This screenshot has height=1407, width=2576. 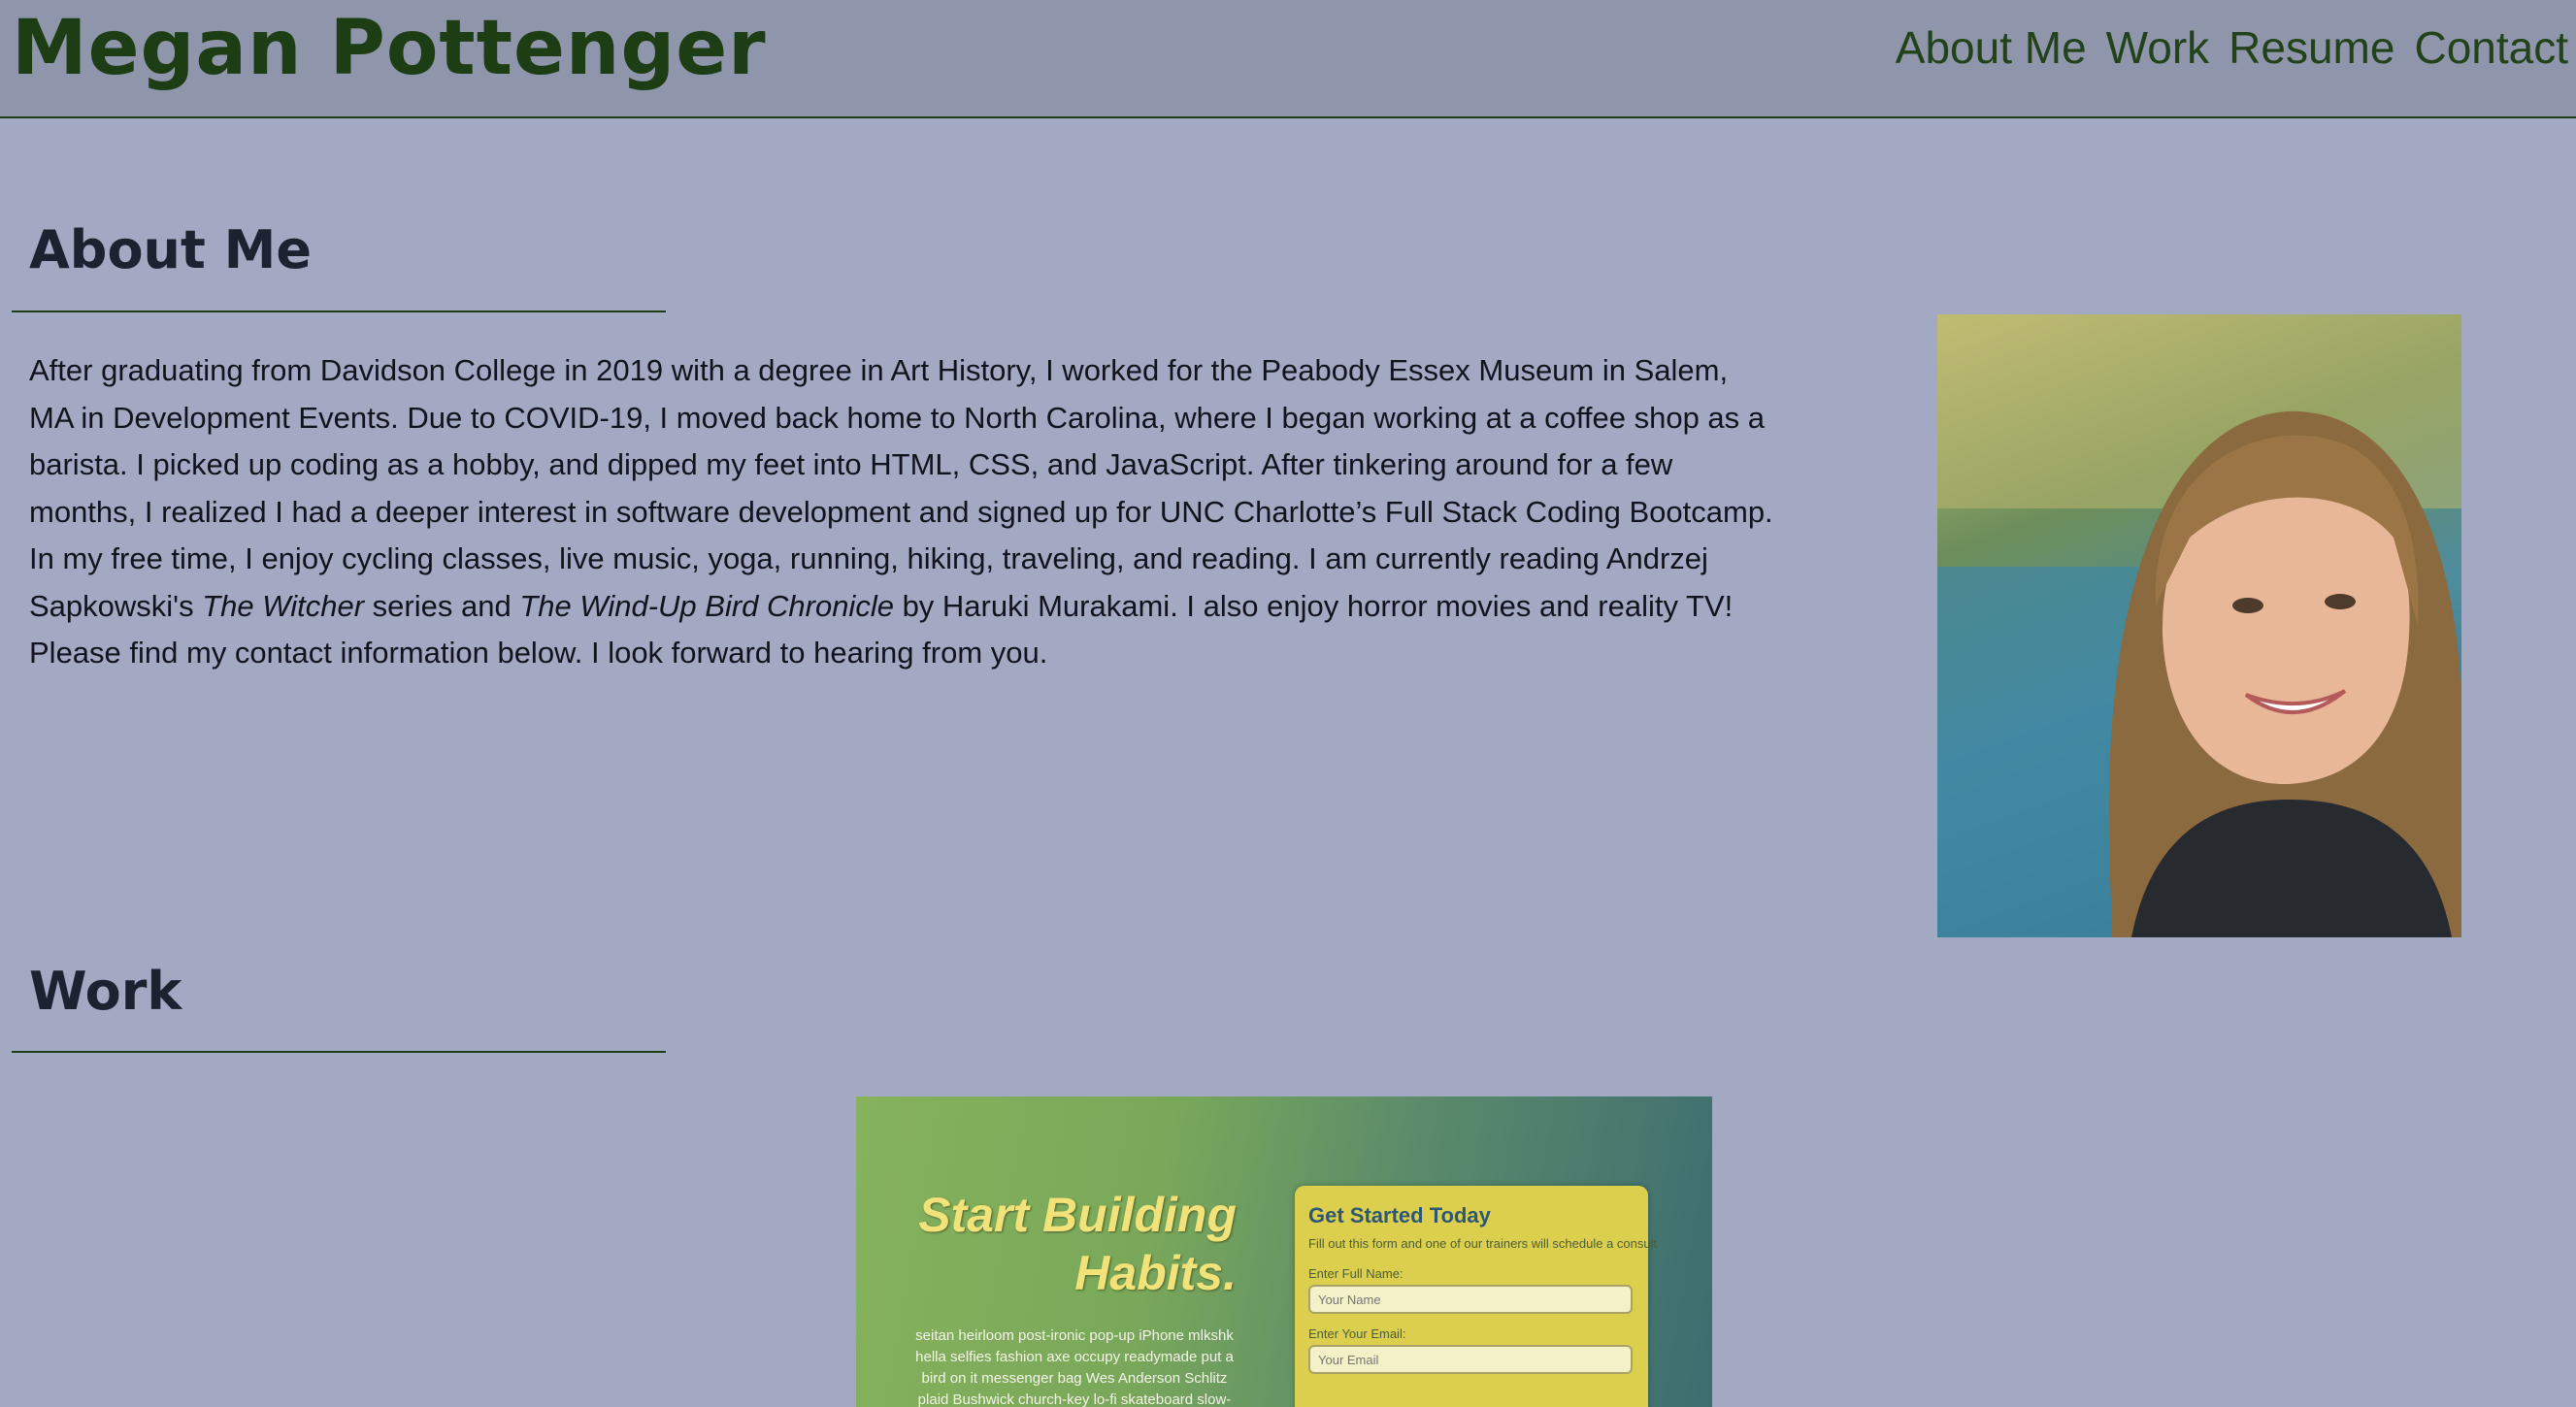 I want to click on form-title: Get Started Today, so click(x=1399, y=1215).